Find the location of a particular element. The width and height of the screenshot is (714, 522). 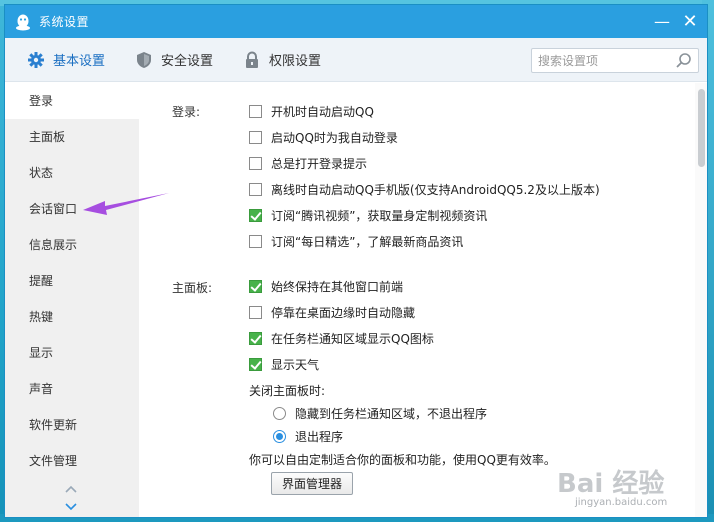

radio-button is located at coordinates (279, 413).